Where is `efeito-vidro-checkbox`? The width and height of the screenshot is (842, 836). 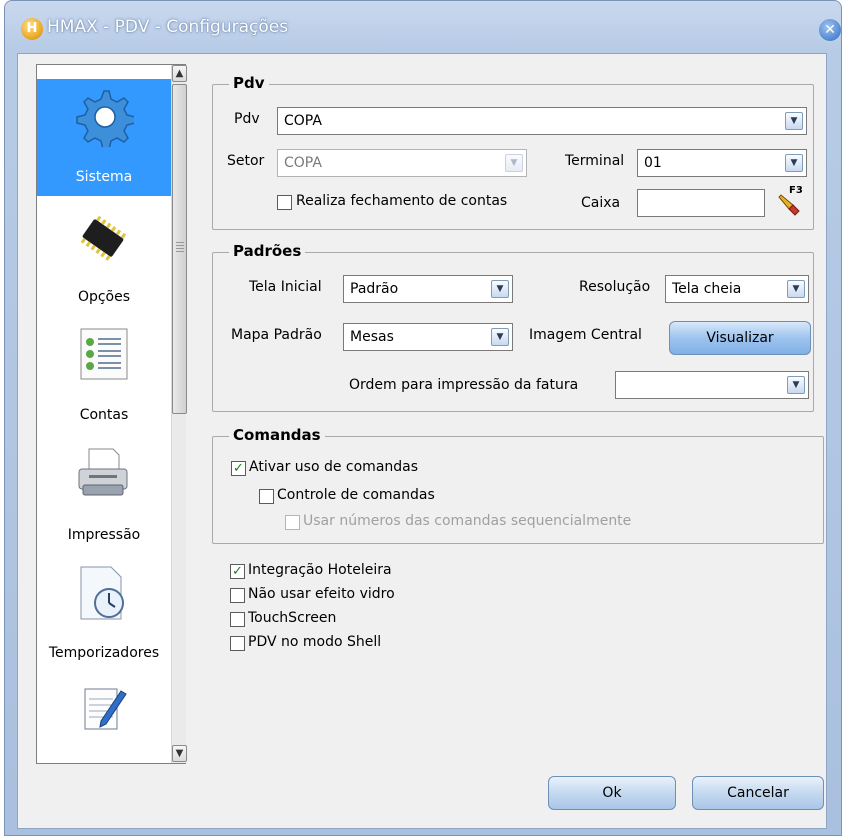
efeito-vidro-checkbox is located at coordinates (237, 595).